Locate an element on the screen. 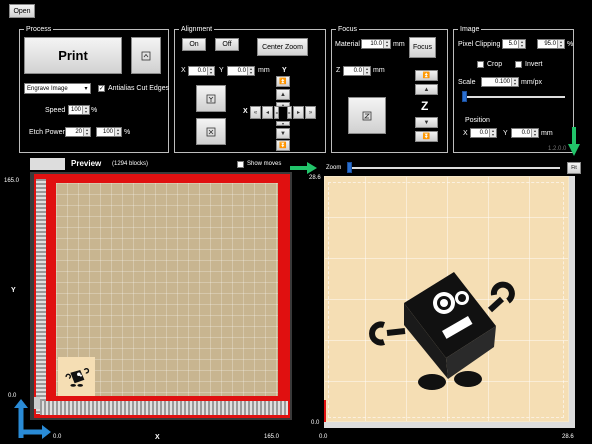  double-left-icon: « is located at coordinates (255, 112).